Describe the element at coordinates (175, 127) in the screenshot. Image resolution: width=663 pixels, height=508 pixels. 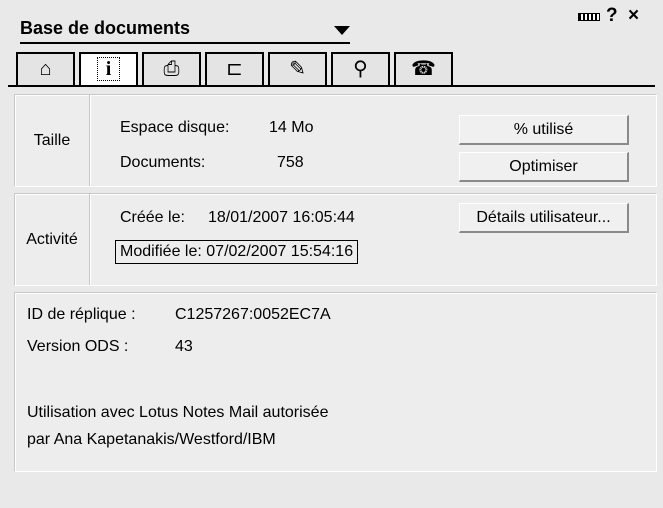
I see `disk-space-label: Espace disque:` at that location.